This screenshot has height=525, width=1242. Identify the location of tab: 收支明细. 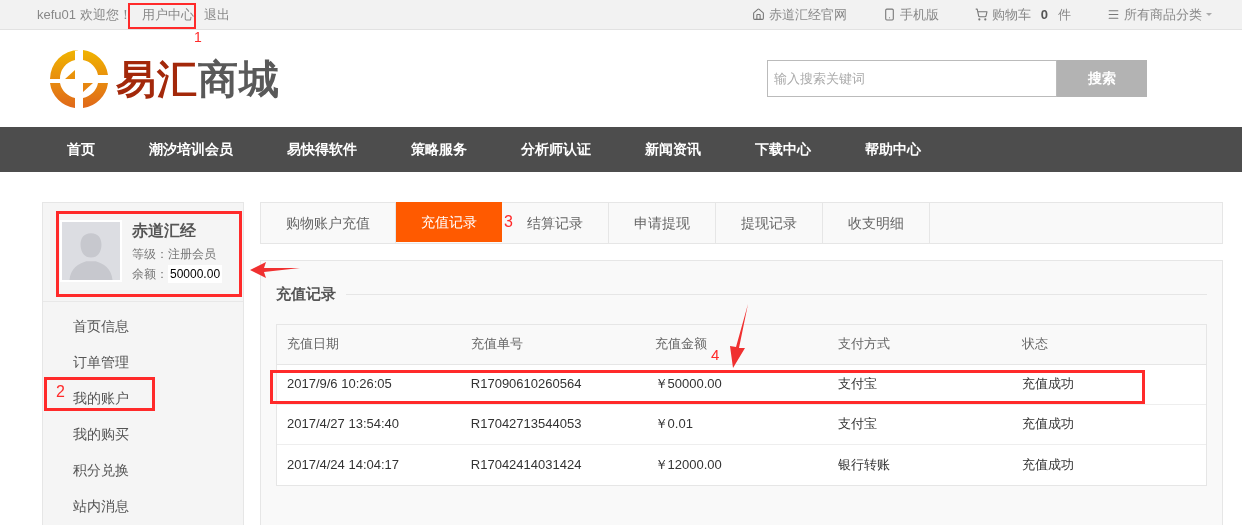
(876, 223).